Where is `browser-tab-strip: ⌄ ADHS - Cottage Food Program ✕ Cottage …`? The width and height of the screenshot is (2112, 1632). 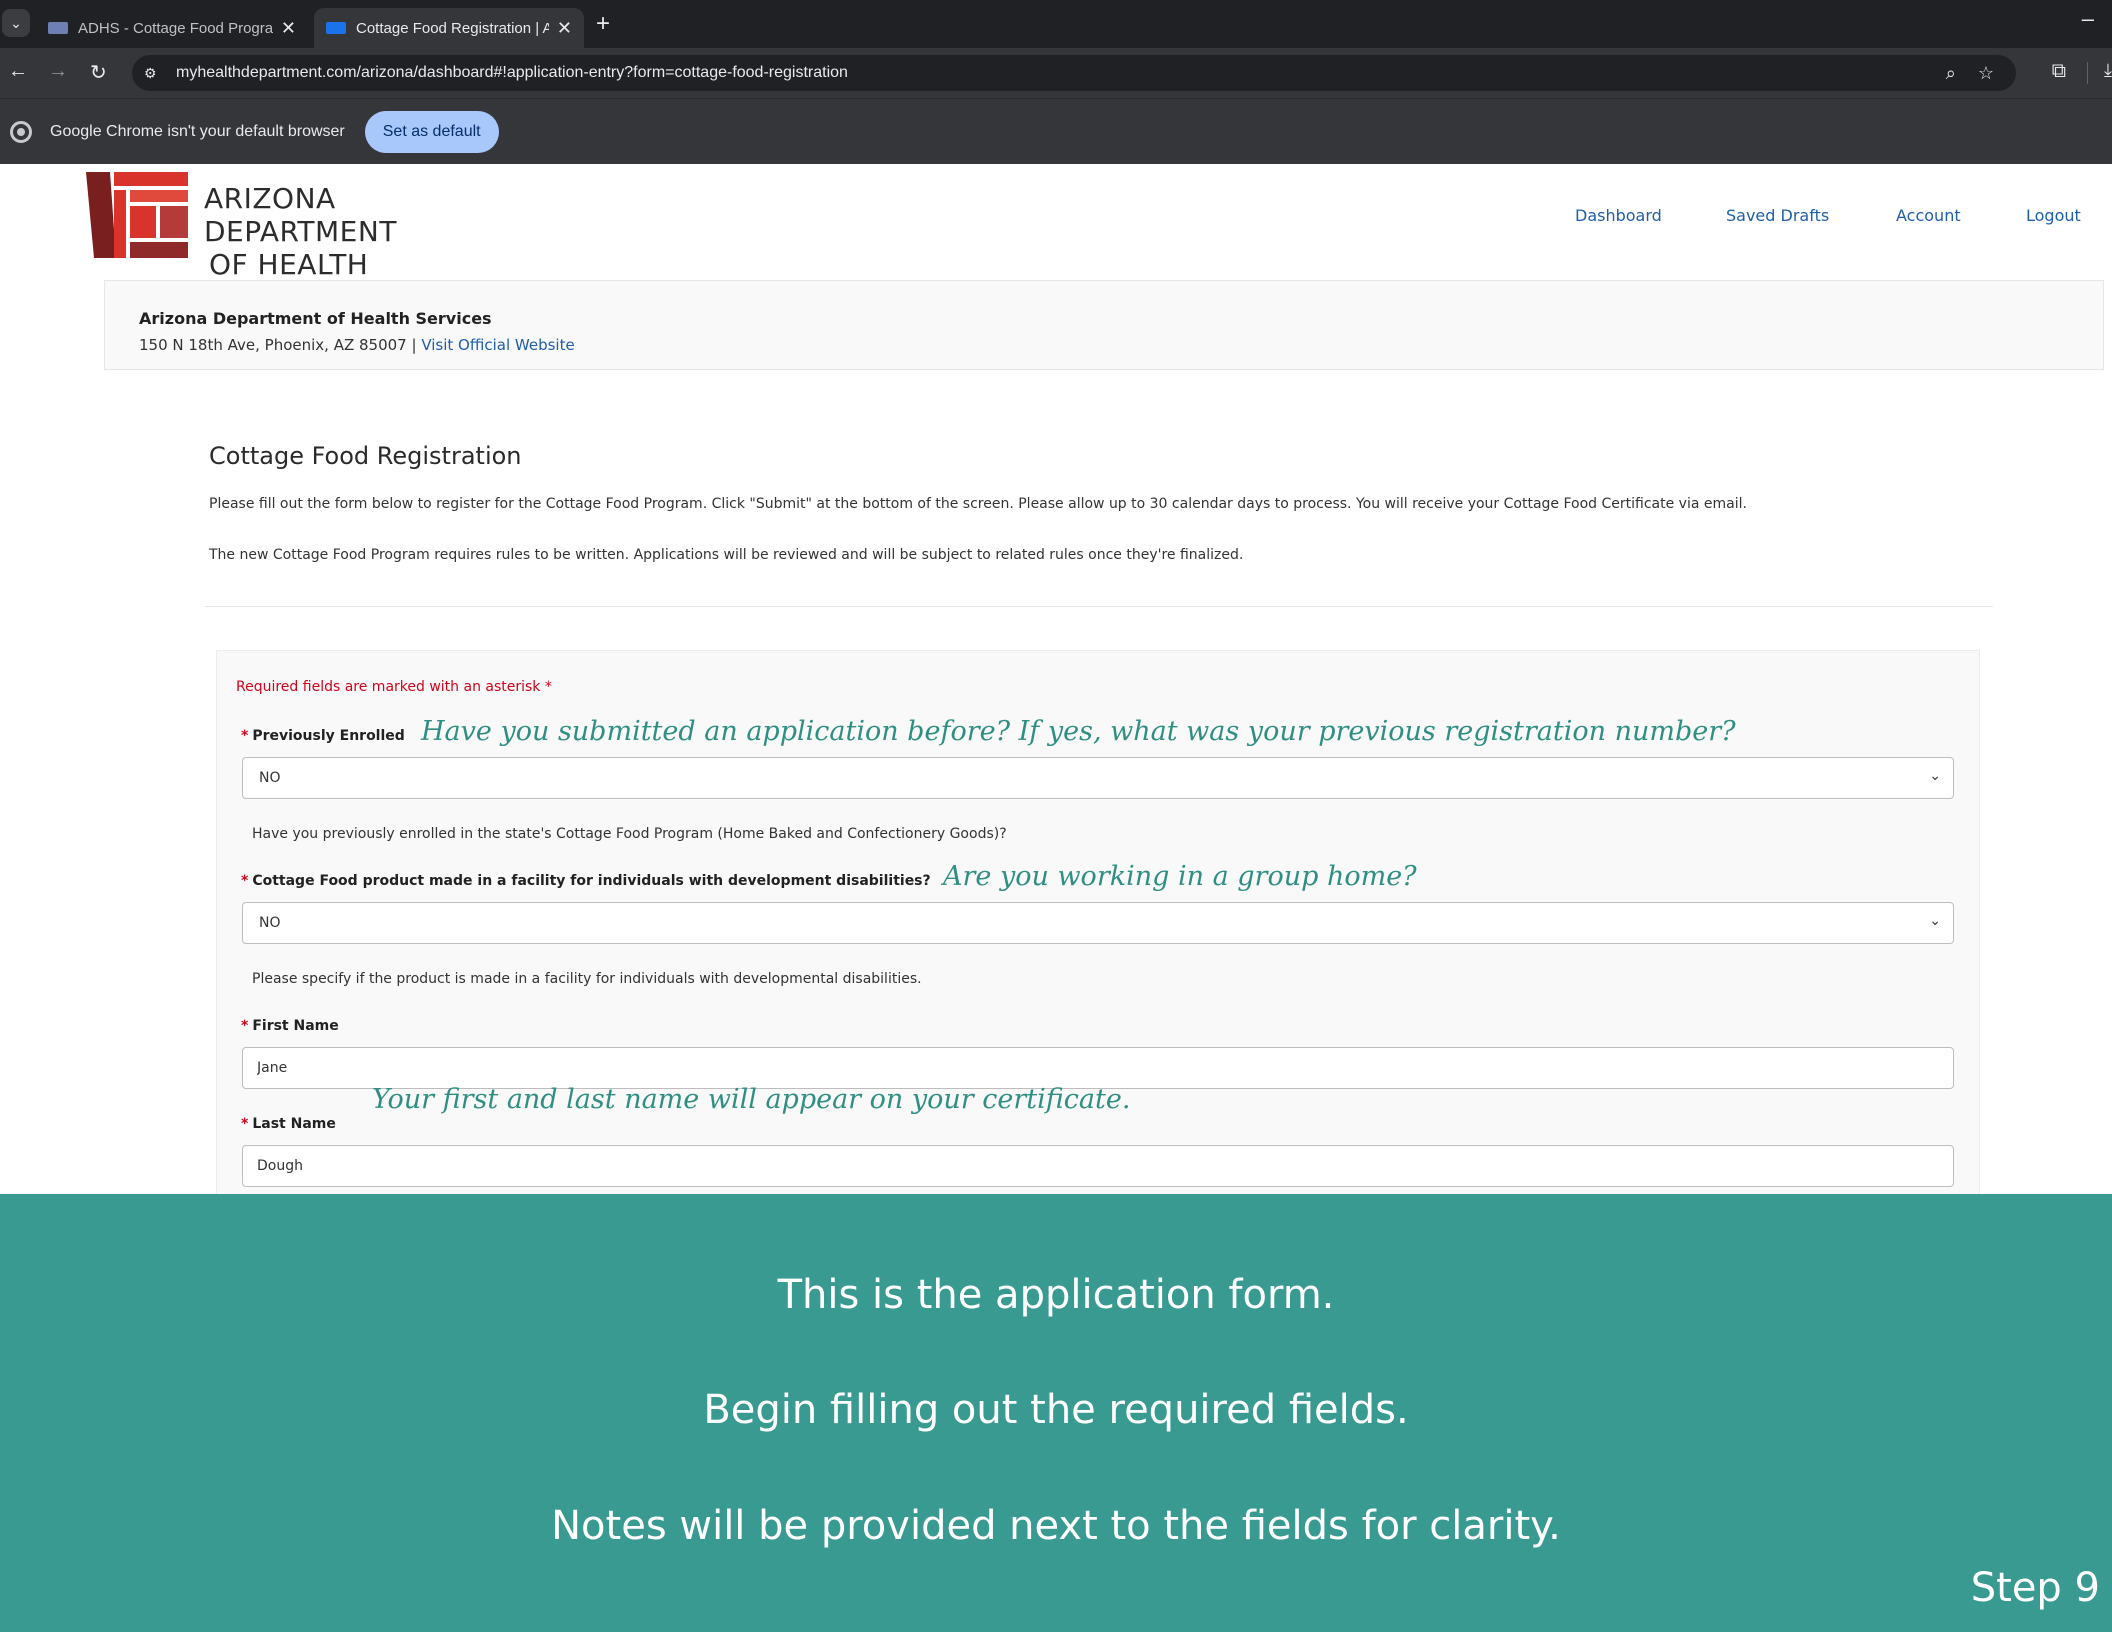 browser-tab-strip: ⌄ ADHS - Cottage Food Program ✕ Cottage … is located at coordinates (1056, 24).